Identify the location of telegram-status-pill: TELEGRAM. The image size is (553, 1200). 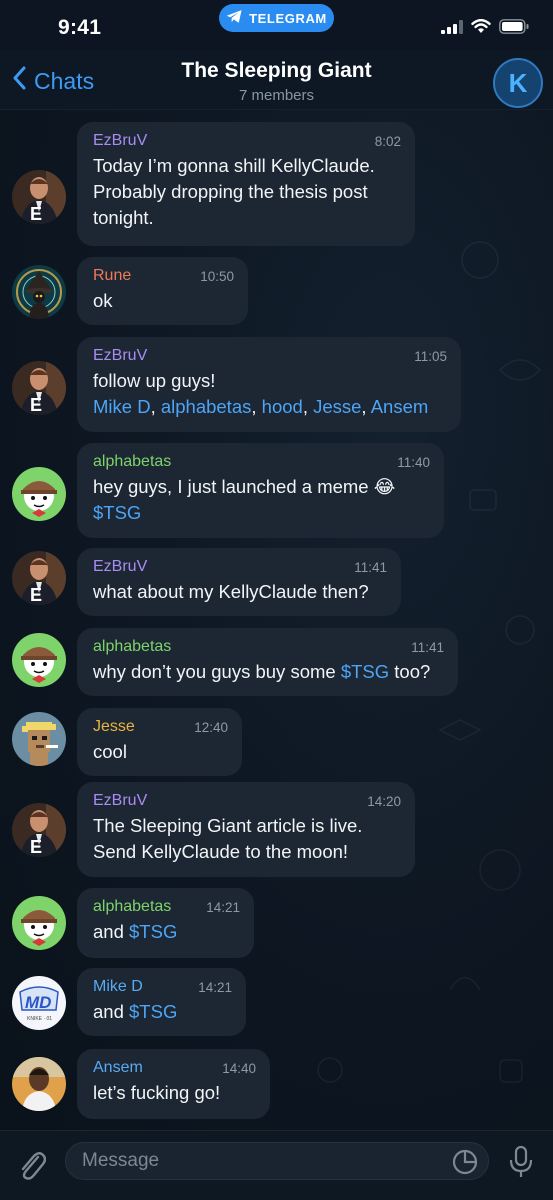
(276, 18).